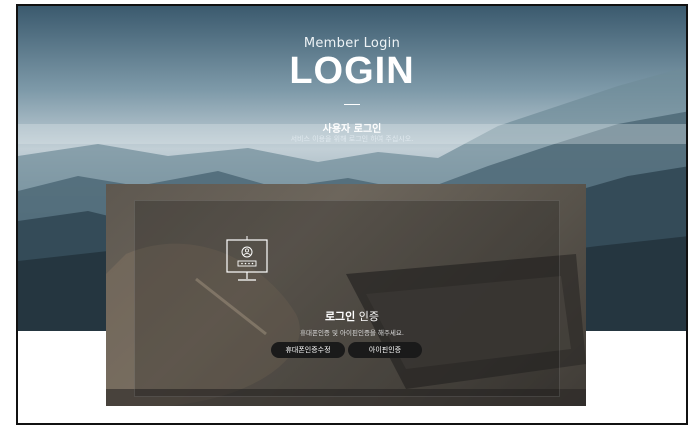 Image resolution: width=692 pixels, height=430 pixels. I want to click on phone-auth-button: 휴대폰인증수정, so click(308, 350).